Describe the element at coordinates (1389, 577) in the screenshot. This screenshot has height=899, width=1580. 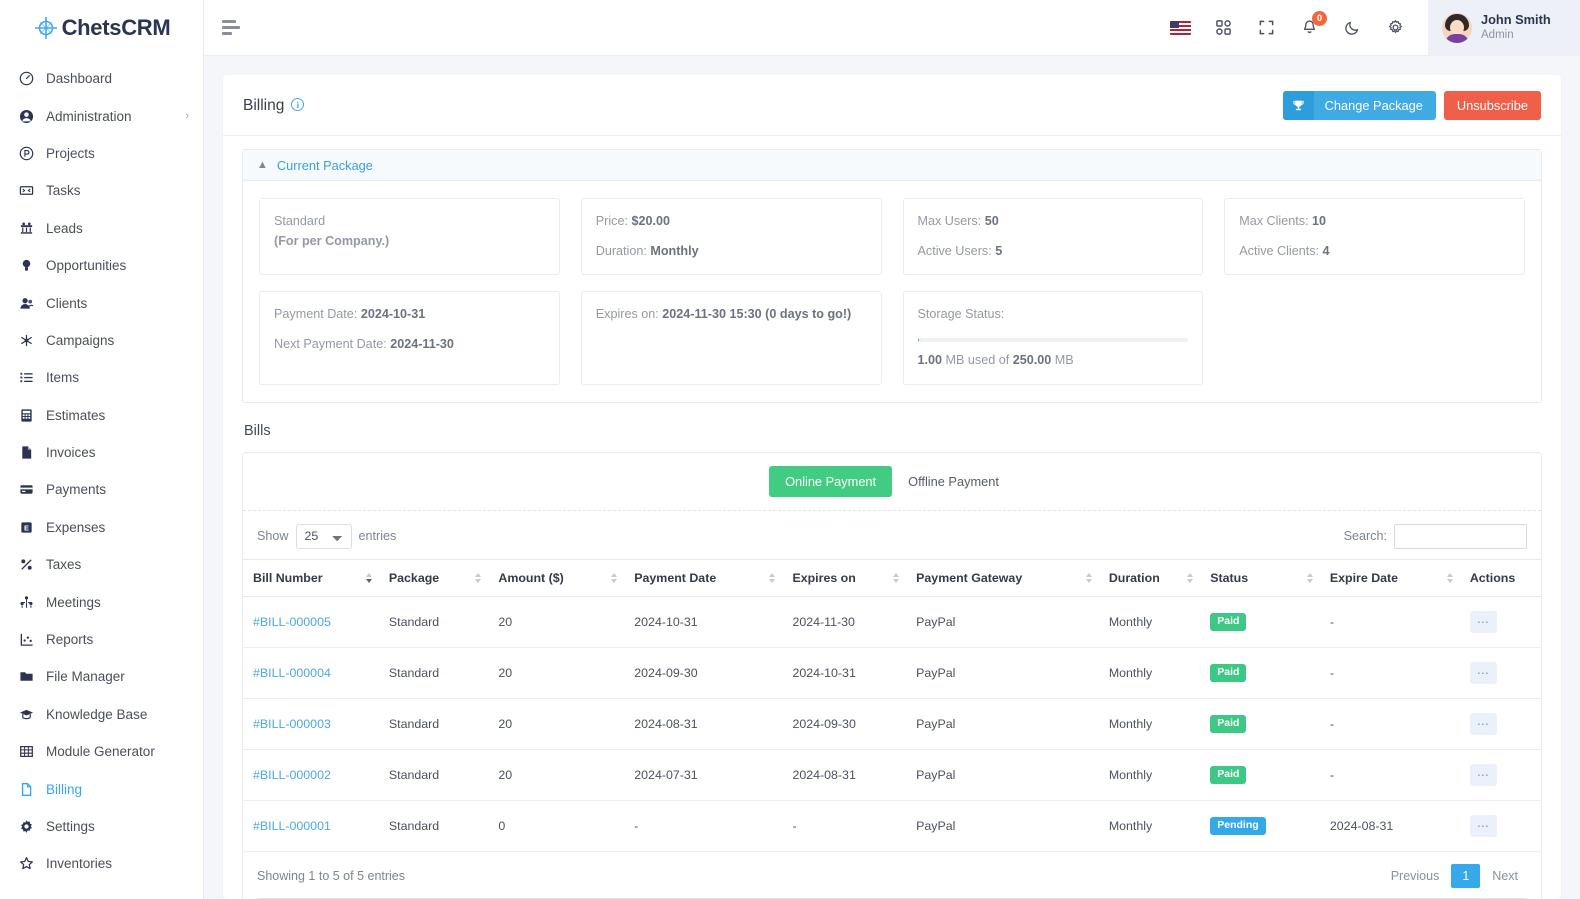
I see `column-header-expire-date: Expire Date` at that location.